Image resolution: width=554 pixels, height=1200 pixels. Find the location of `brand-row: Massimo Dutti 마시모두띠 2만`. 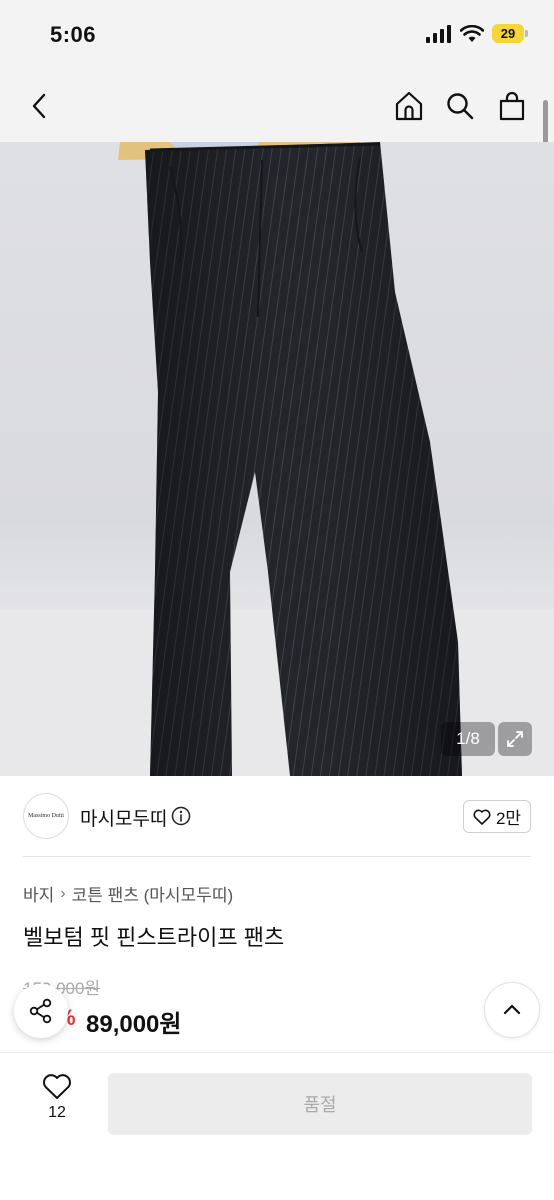

brand-row: Massimo Dutti 마시모두띠 2만 is located at coordinates (277, 816).